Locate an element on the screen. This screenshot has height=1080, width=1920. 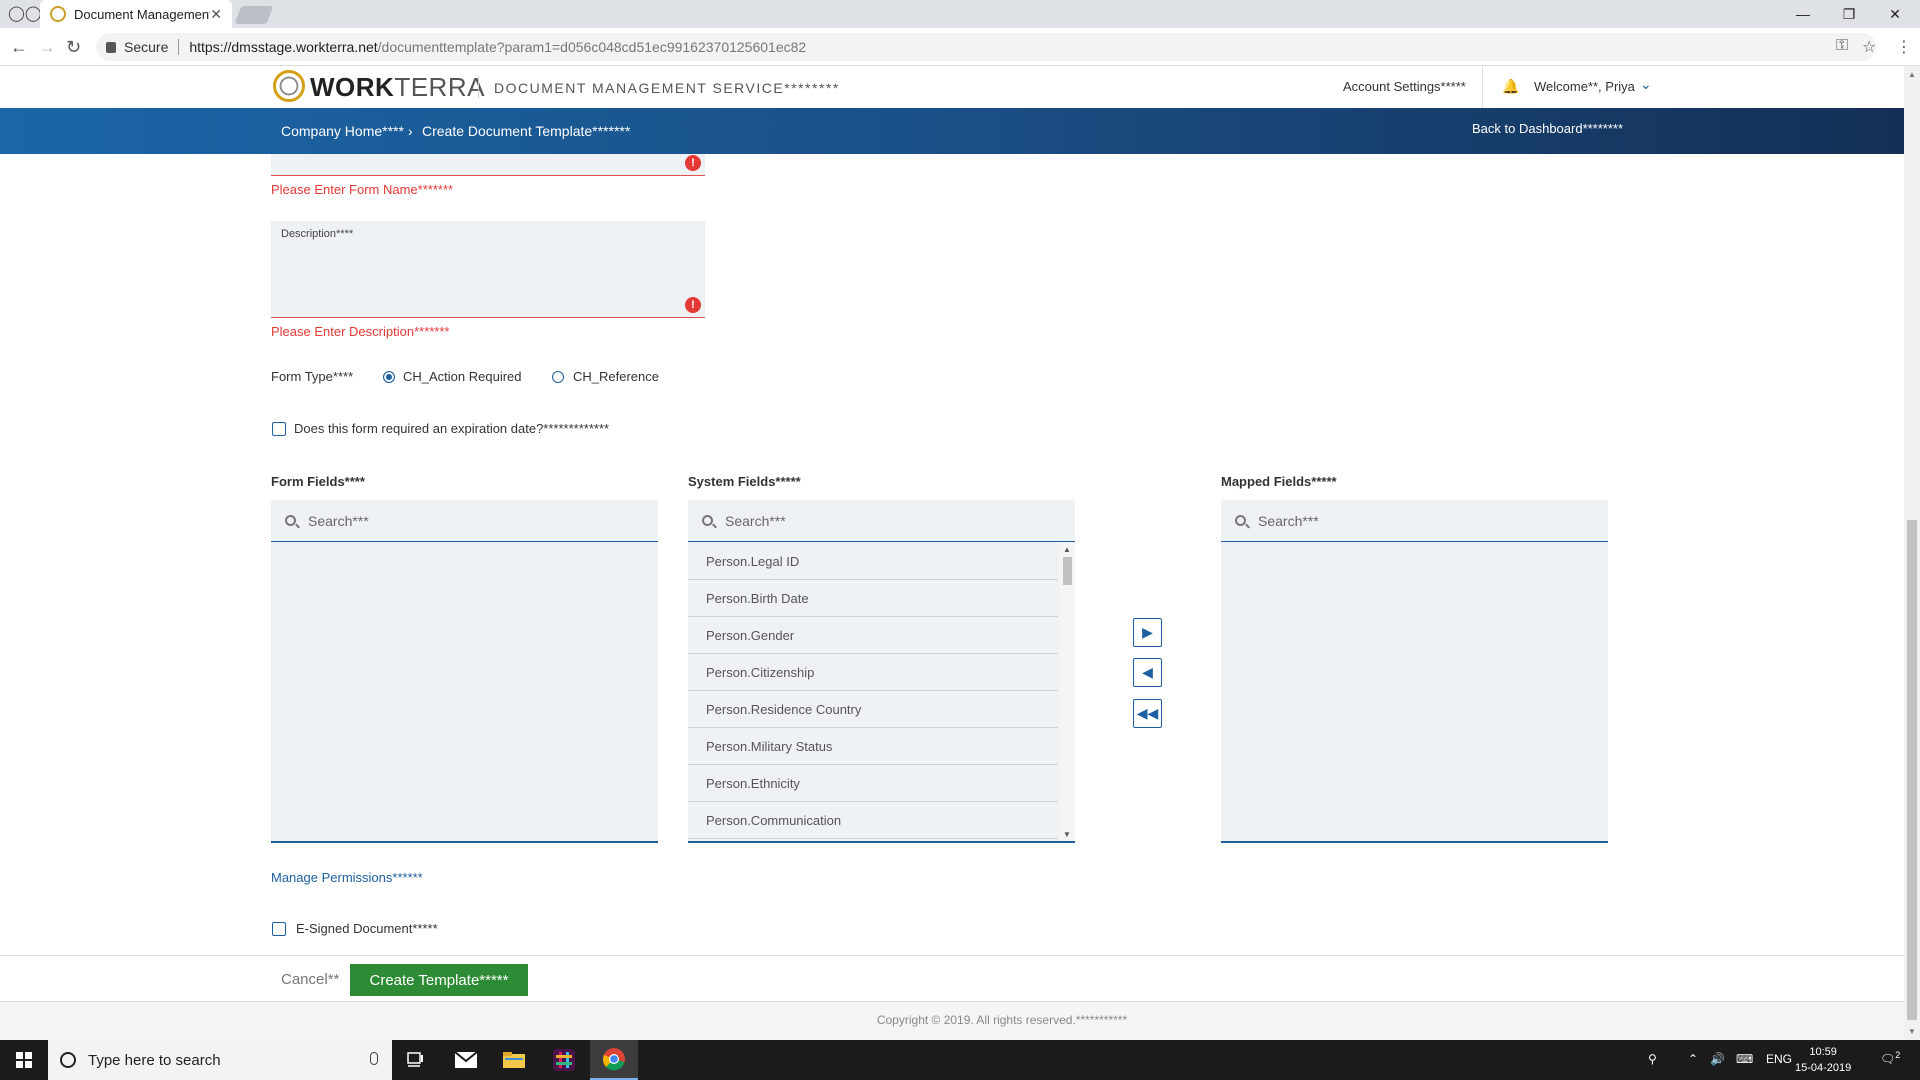
mail-app-icon is located at coordinates (466, 1060).